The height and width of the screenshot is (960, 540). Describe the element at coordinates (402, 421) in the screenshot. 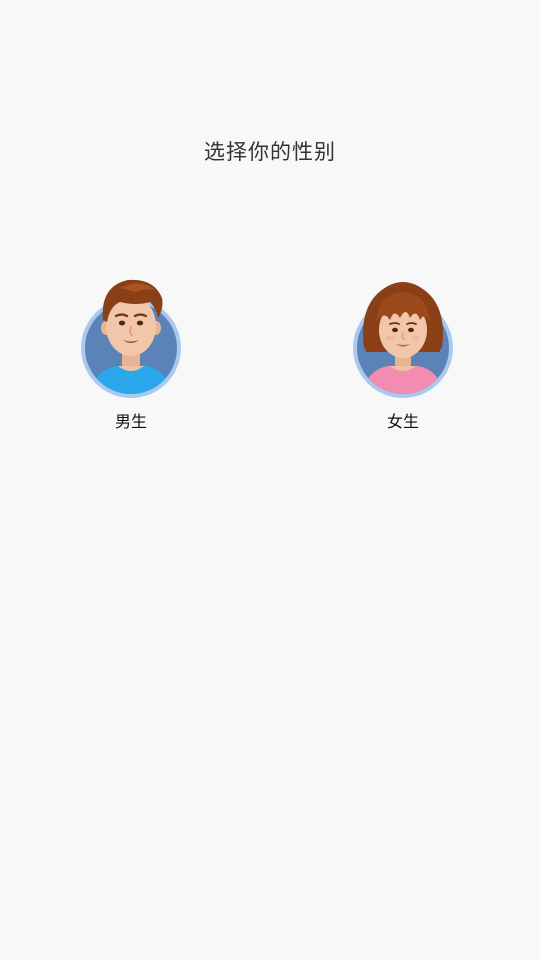

I see `female-label: 女生` at that location.